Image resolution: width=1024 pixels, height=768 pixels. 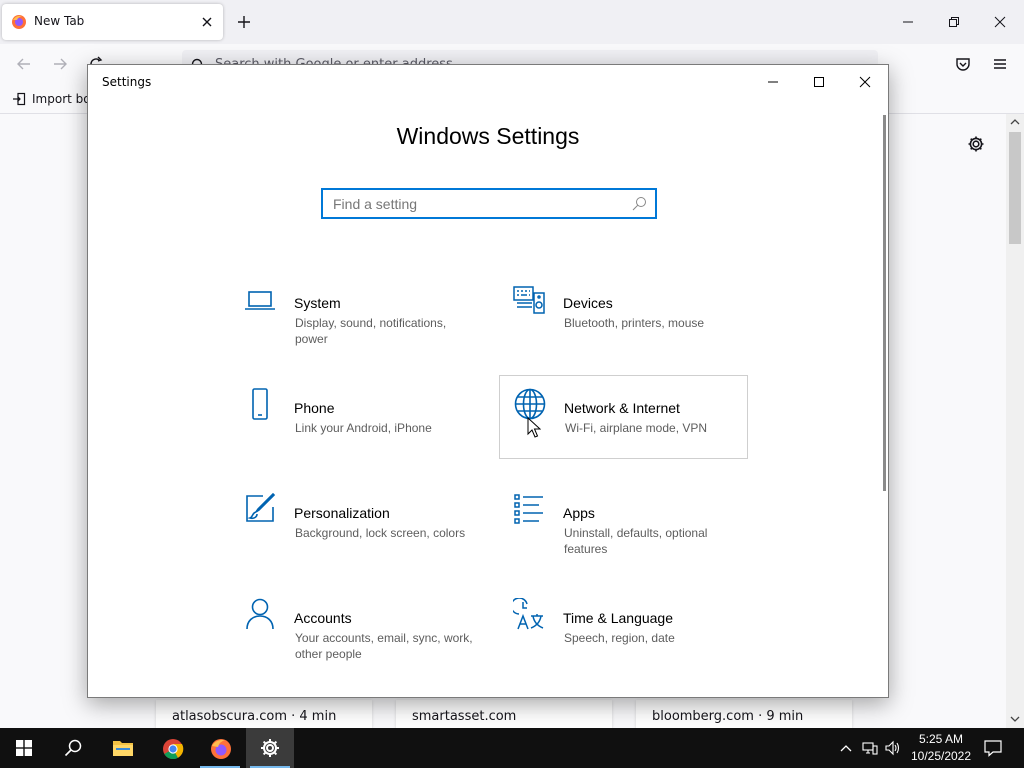 I want to click on tab-title: New Tab, so click(x=59, y=21).